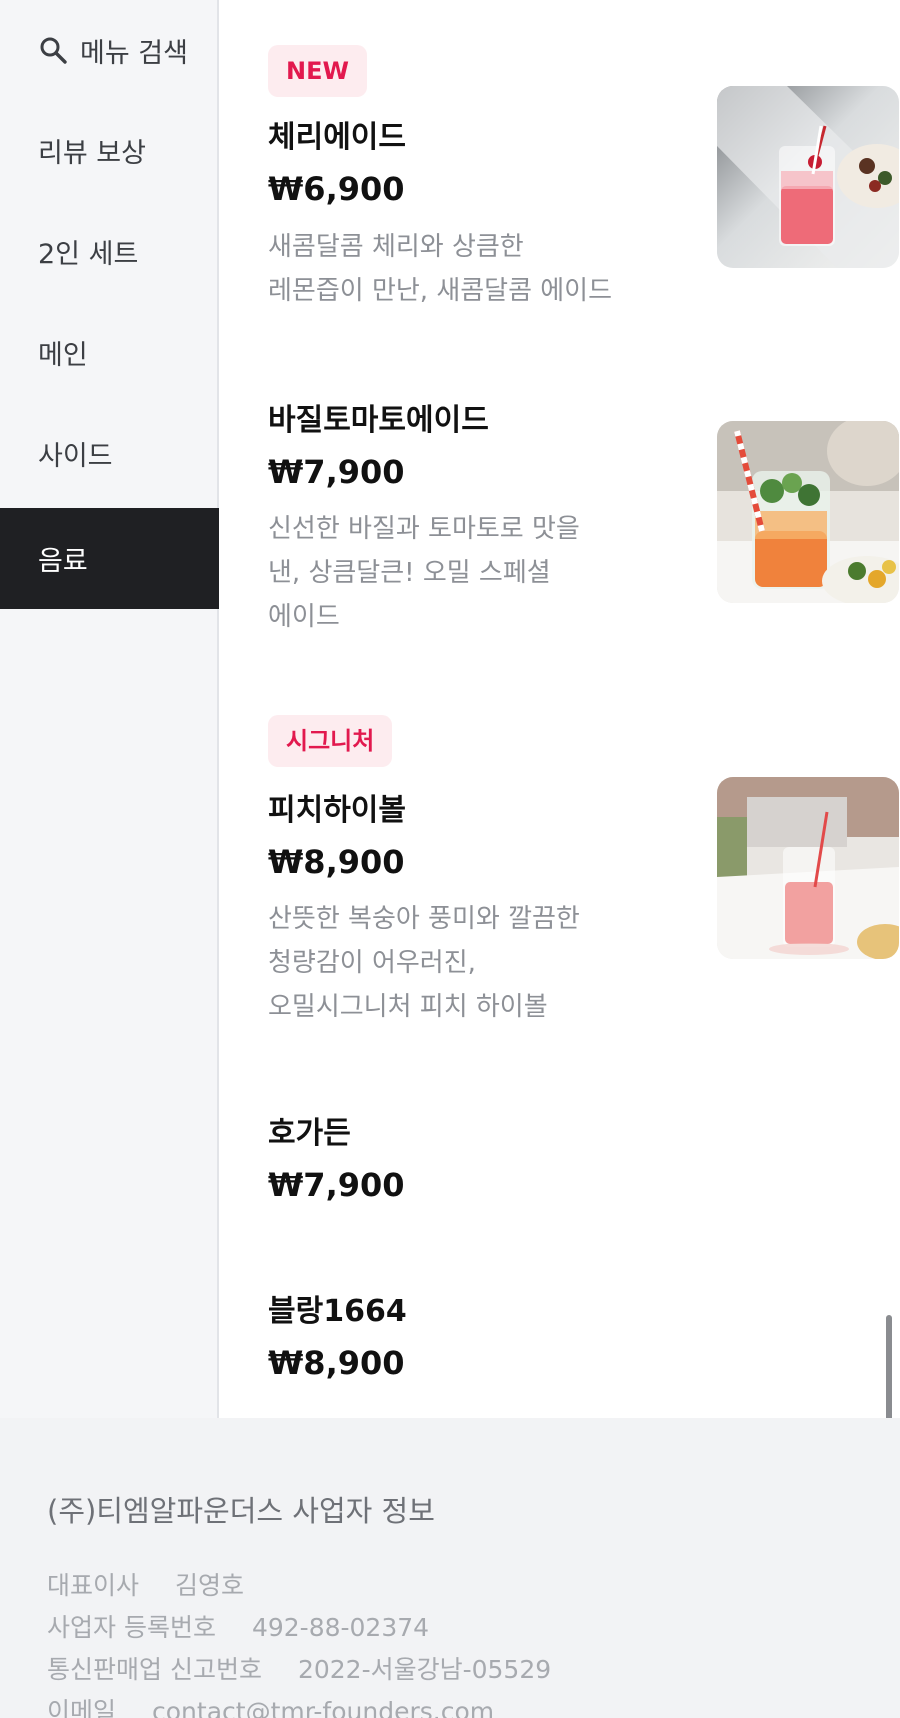  What do you see at coordinates (109, 352) in the screenshot?
I see `category-main: 메인` at bounding box center [109, 352].